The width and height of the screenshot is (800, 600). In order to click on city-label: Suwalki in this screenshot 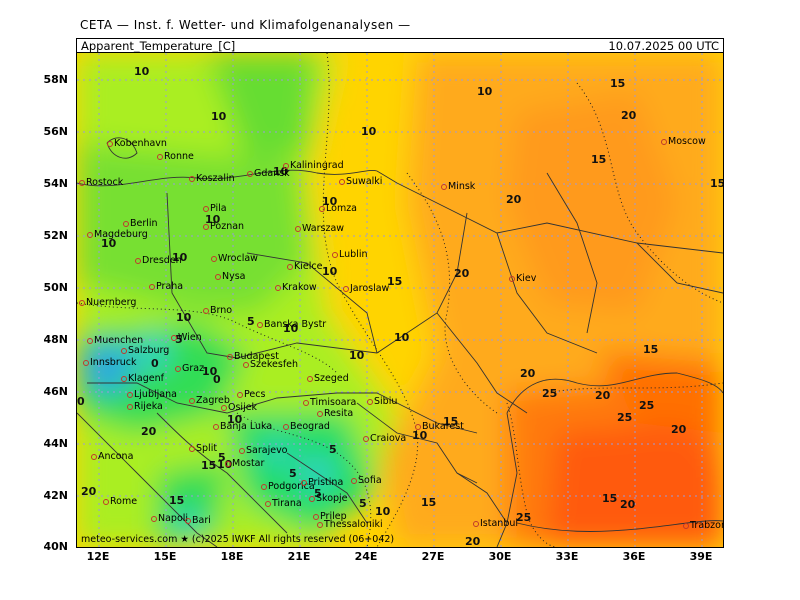, I will do `click(360, 181)`.